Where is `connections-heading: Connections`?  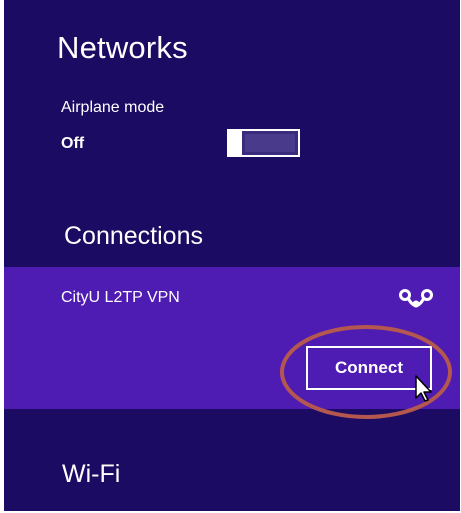 connections-heading: Connections is located at coordinates (133, 236).